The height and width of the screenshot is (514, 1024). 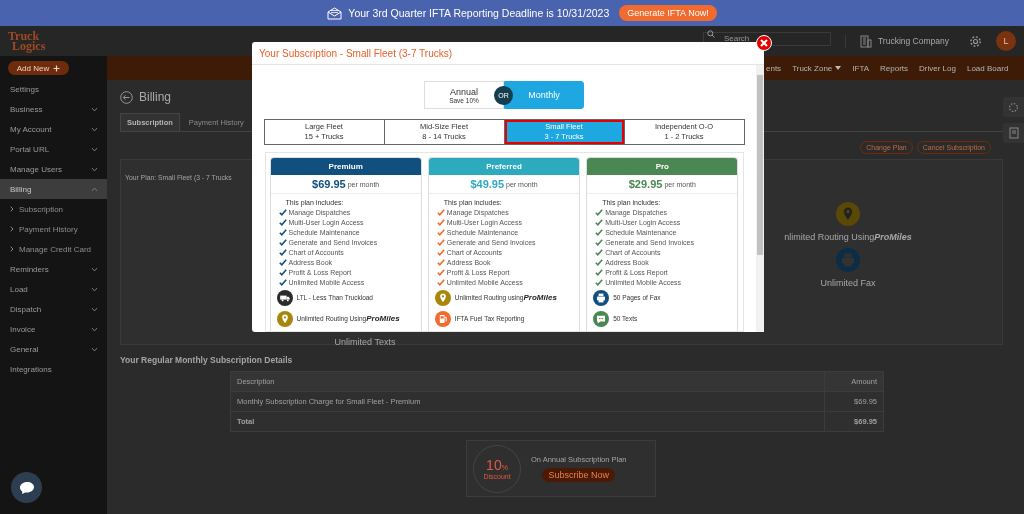 I want to click on page-title: Billing, so click(x=155, y=97).